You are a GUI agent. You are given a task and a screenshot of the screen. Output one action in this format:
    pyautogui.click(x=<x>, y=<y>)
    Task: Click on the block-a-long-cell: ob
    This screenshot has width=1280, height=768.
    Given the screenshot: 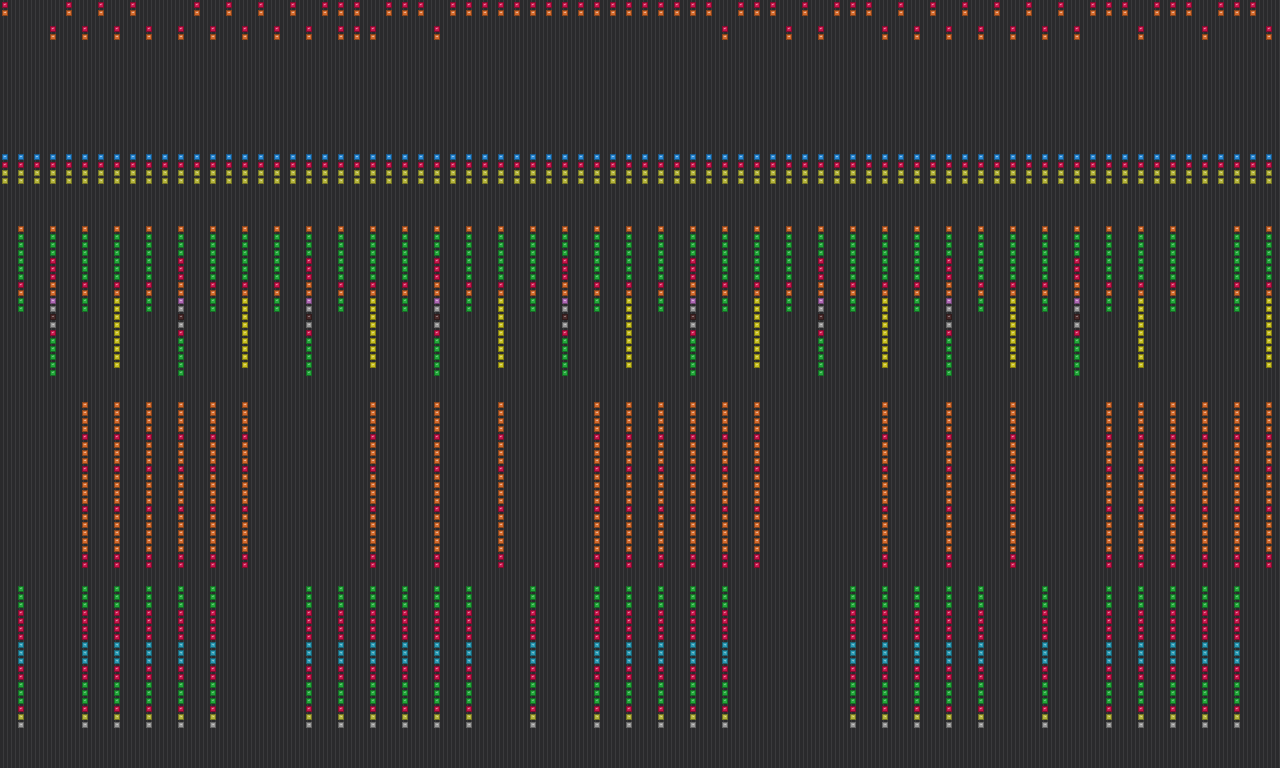 What is the action you would take?
    pyautogui.click(x=1269, y=293)
    